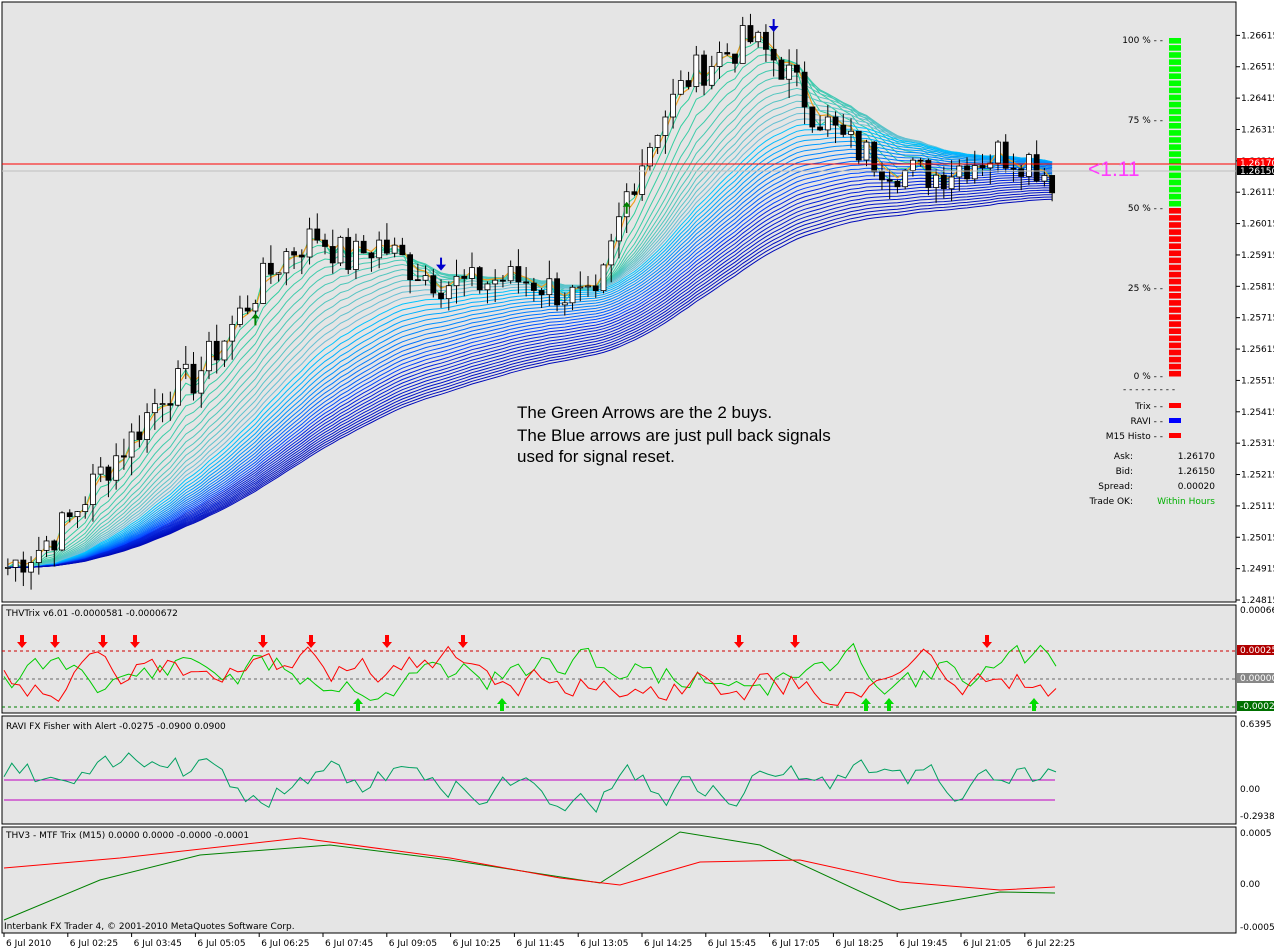 Image resolution: width=1274 pixels, height=952 pixels. What do you see at coordinates (796, 944) in the screenshot?
I see `time-tick-label: 6 Jul 17:05` at bounding box center [796, 944].